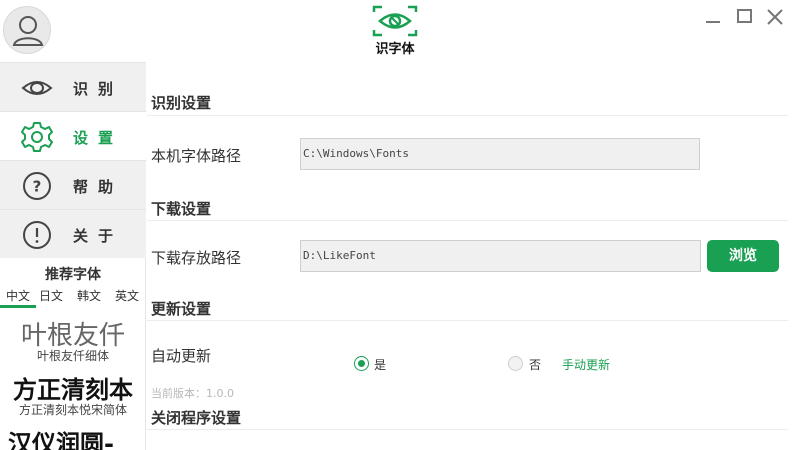 The width and height of the screenshot is (800, 450). I want to click on sidebar-item-about: 关于, so click(73, 233).